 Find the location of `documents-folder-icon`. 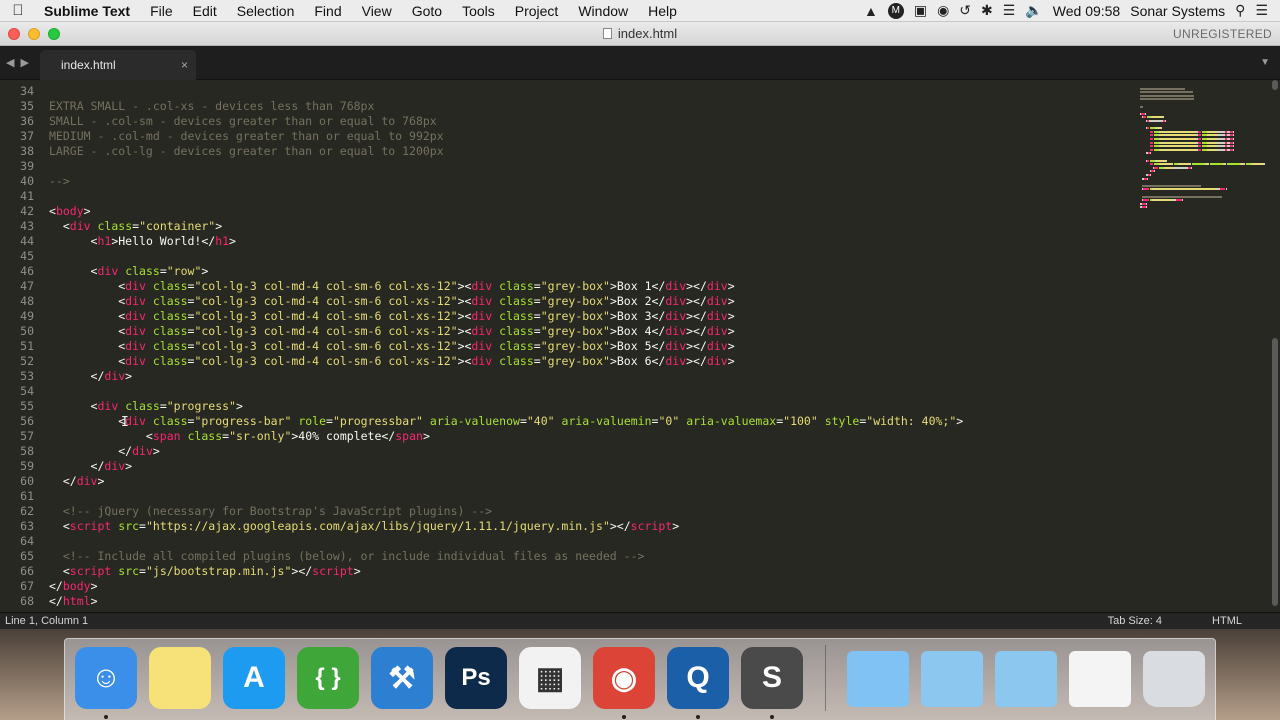

documents-folder-icon is located at coordinates (952, 679).